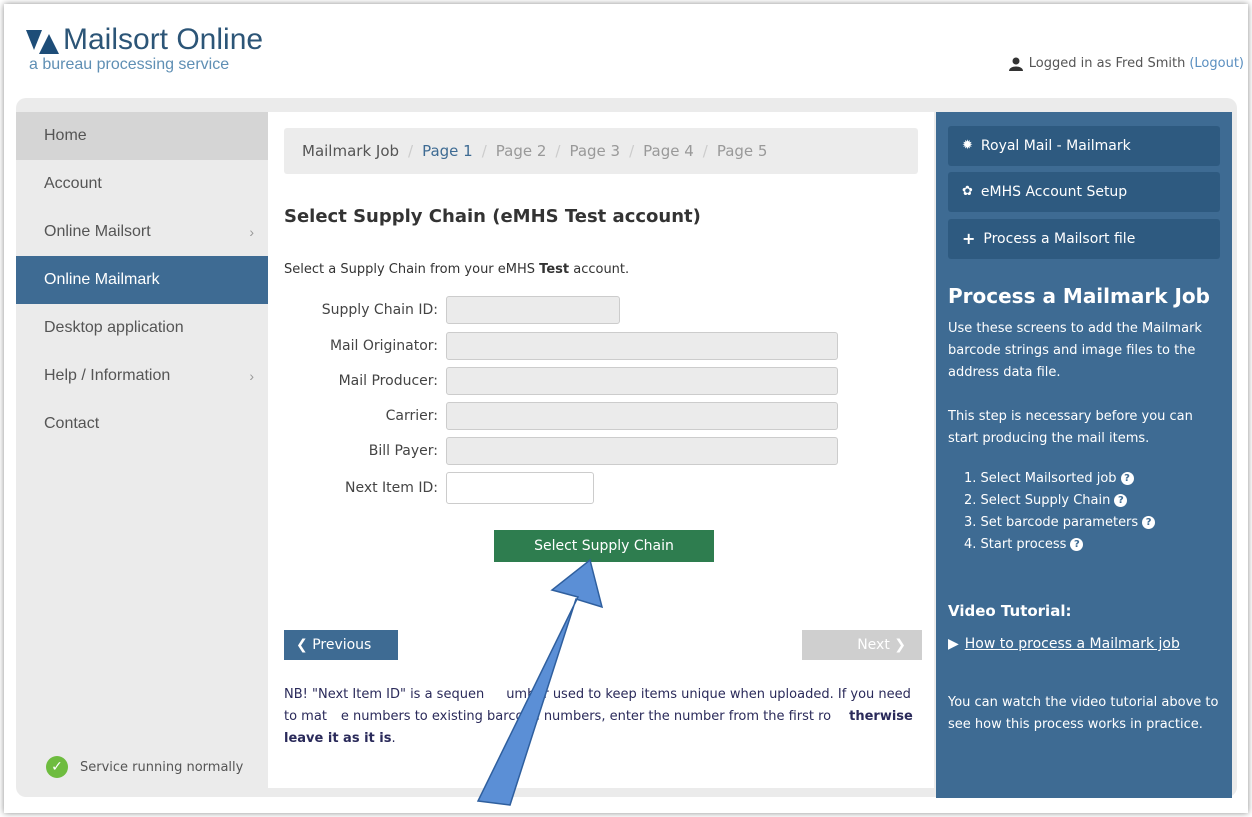 This screenshot has height=817, width=1252. I want to click on breadcrumb-item-page-5: Page 5, so click(742, 151).